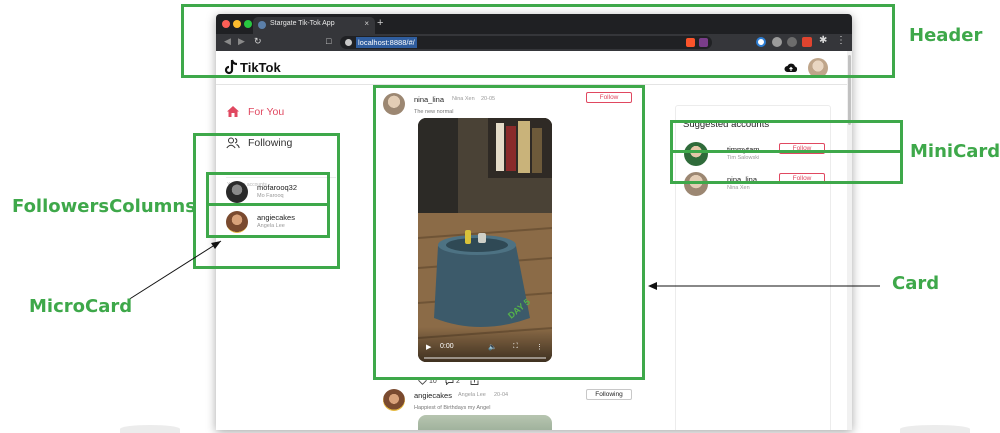 The image size is (1000, 433). Describe the element at coordinates (849, 240) in the screenshot. I see `page-scrollbar` at that location.